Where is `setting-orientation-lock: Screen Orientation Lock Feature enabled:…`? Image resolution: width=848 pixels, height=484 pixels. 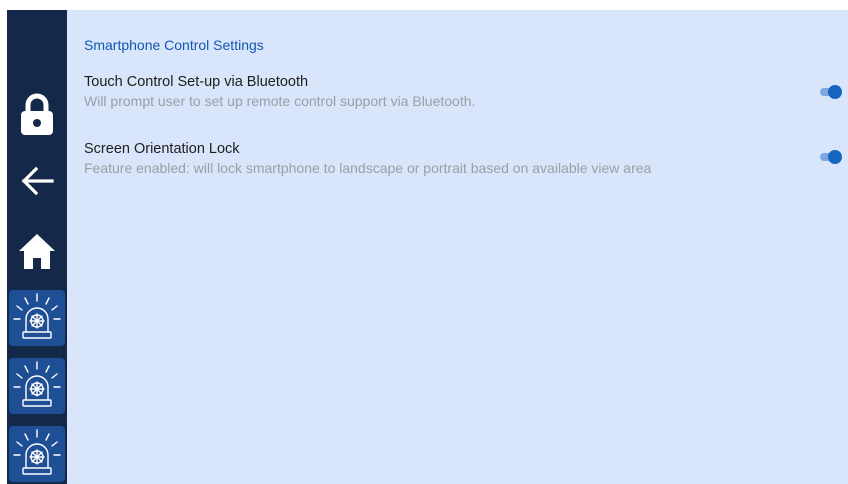 setting-orientation-lock: Screen Orientation Lock Feature enabled:… is located at coordinates (454, 159).